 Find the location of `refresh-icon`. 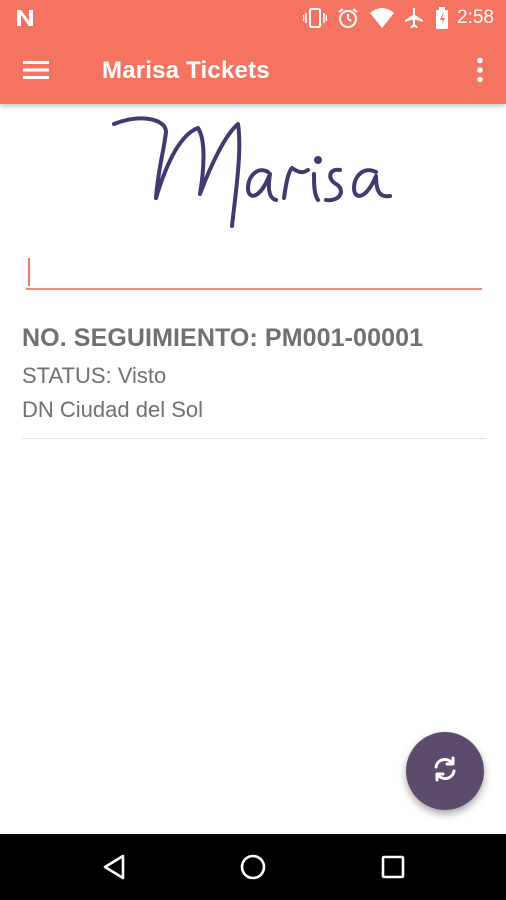

refresh-icon is located at coordinates (445, 771).